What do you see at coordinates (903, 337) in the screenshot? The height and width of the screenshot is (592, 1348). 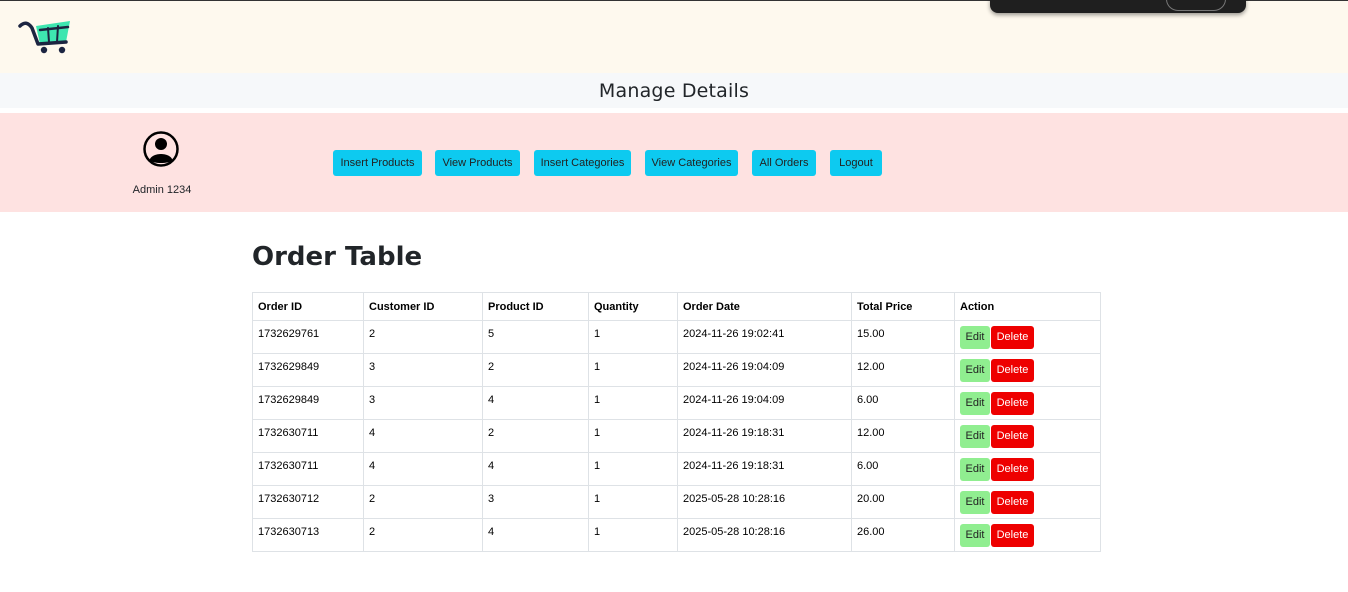 I see `total-price-cell: 15.00` at bounding box center [903, 337].